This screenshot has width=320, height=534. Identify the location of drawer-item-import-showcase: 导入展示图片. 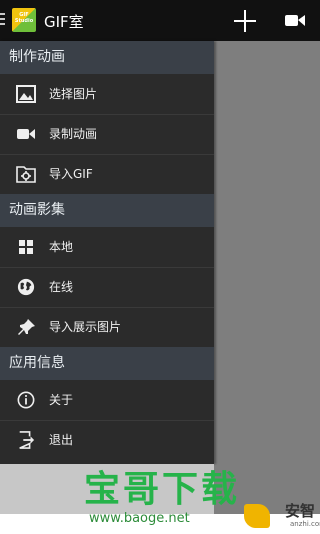
(107, 327).